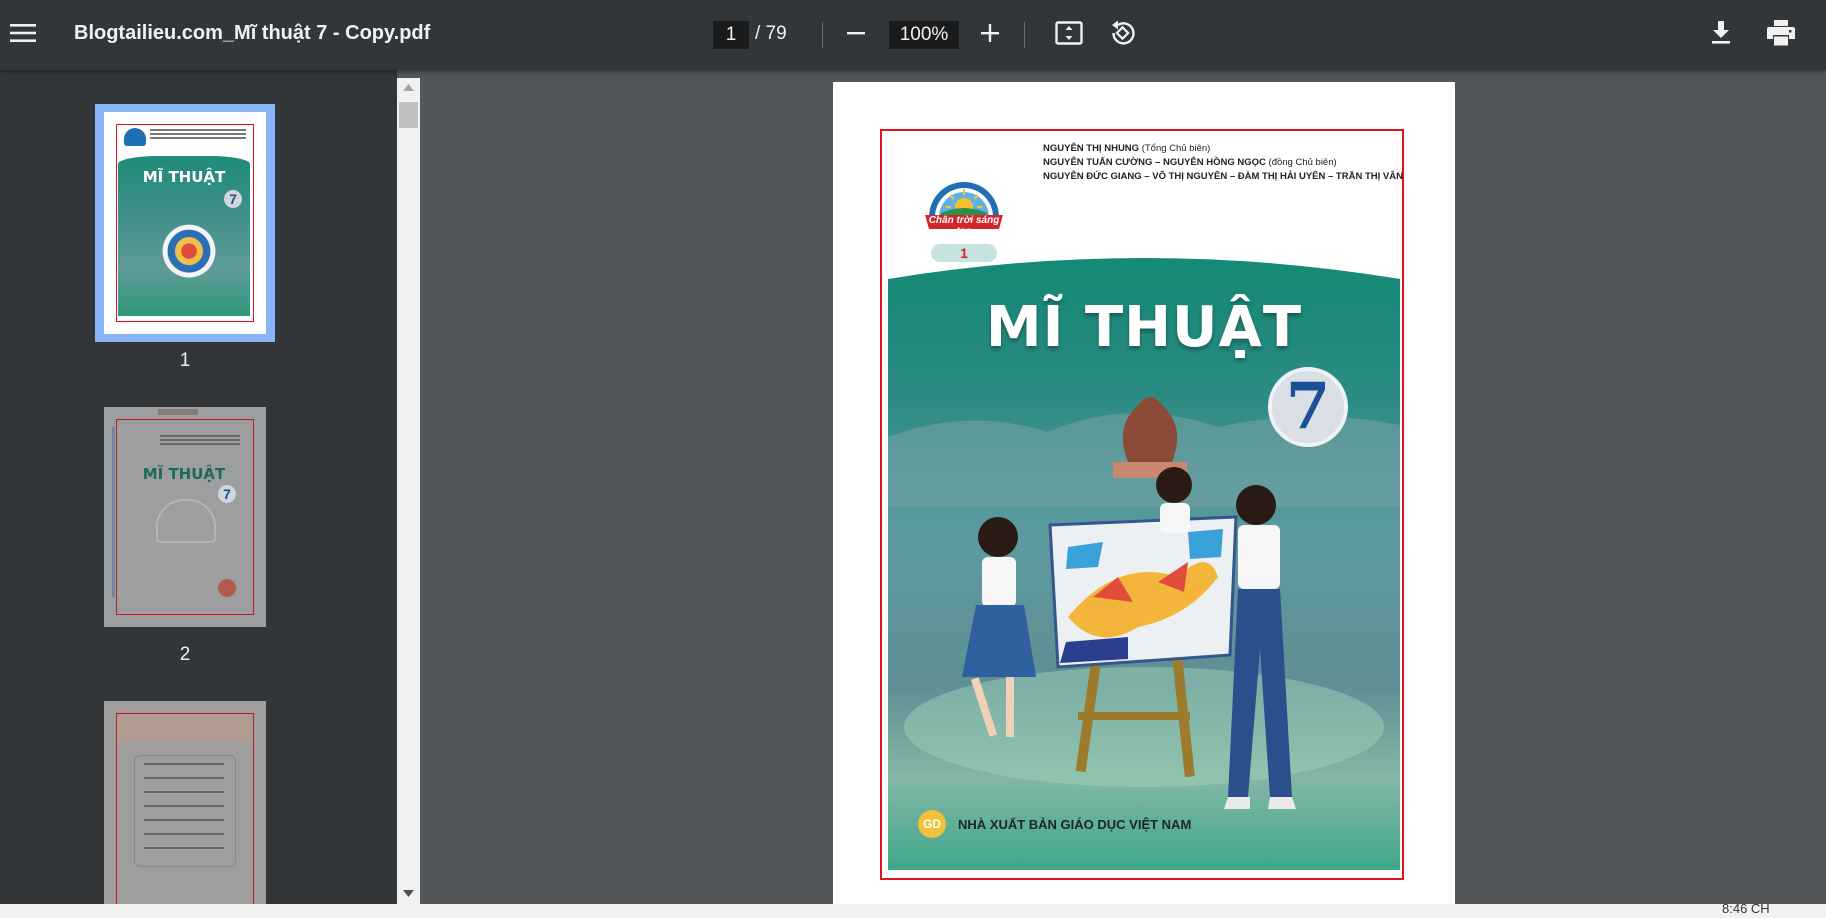  What do you see at coordinates (1091, 148) in the screenshot?
I see `author-line: NGUYỄN THỊ NHUNG` at bounding box center [1091, 148].